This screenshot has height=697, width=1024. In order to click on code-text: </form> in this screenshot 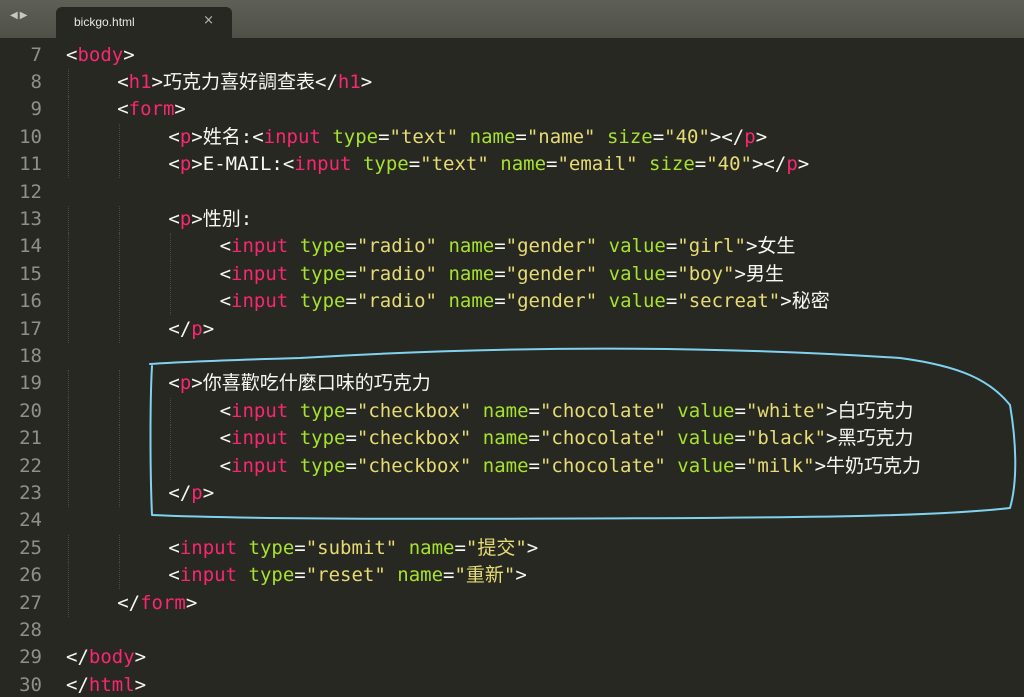, I will do `click(157, 603)`.